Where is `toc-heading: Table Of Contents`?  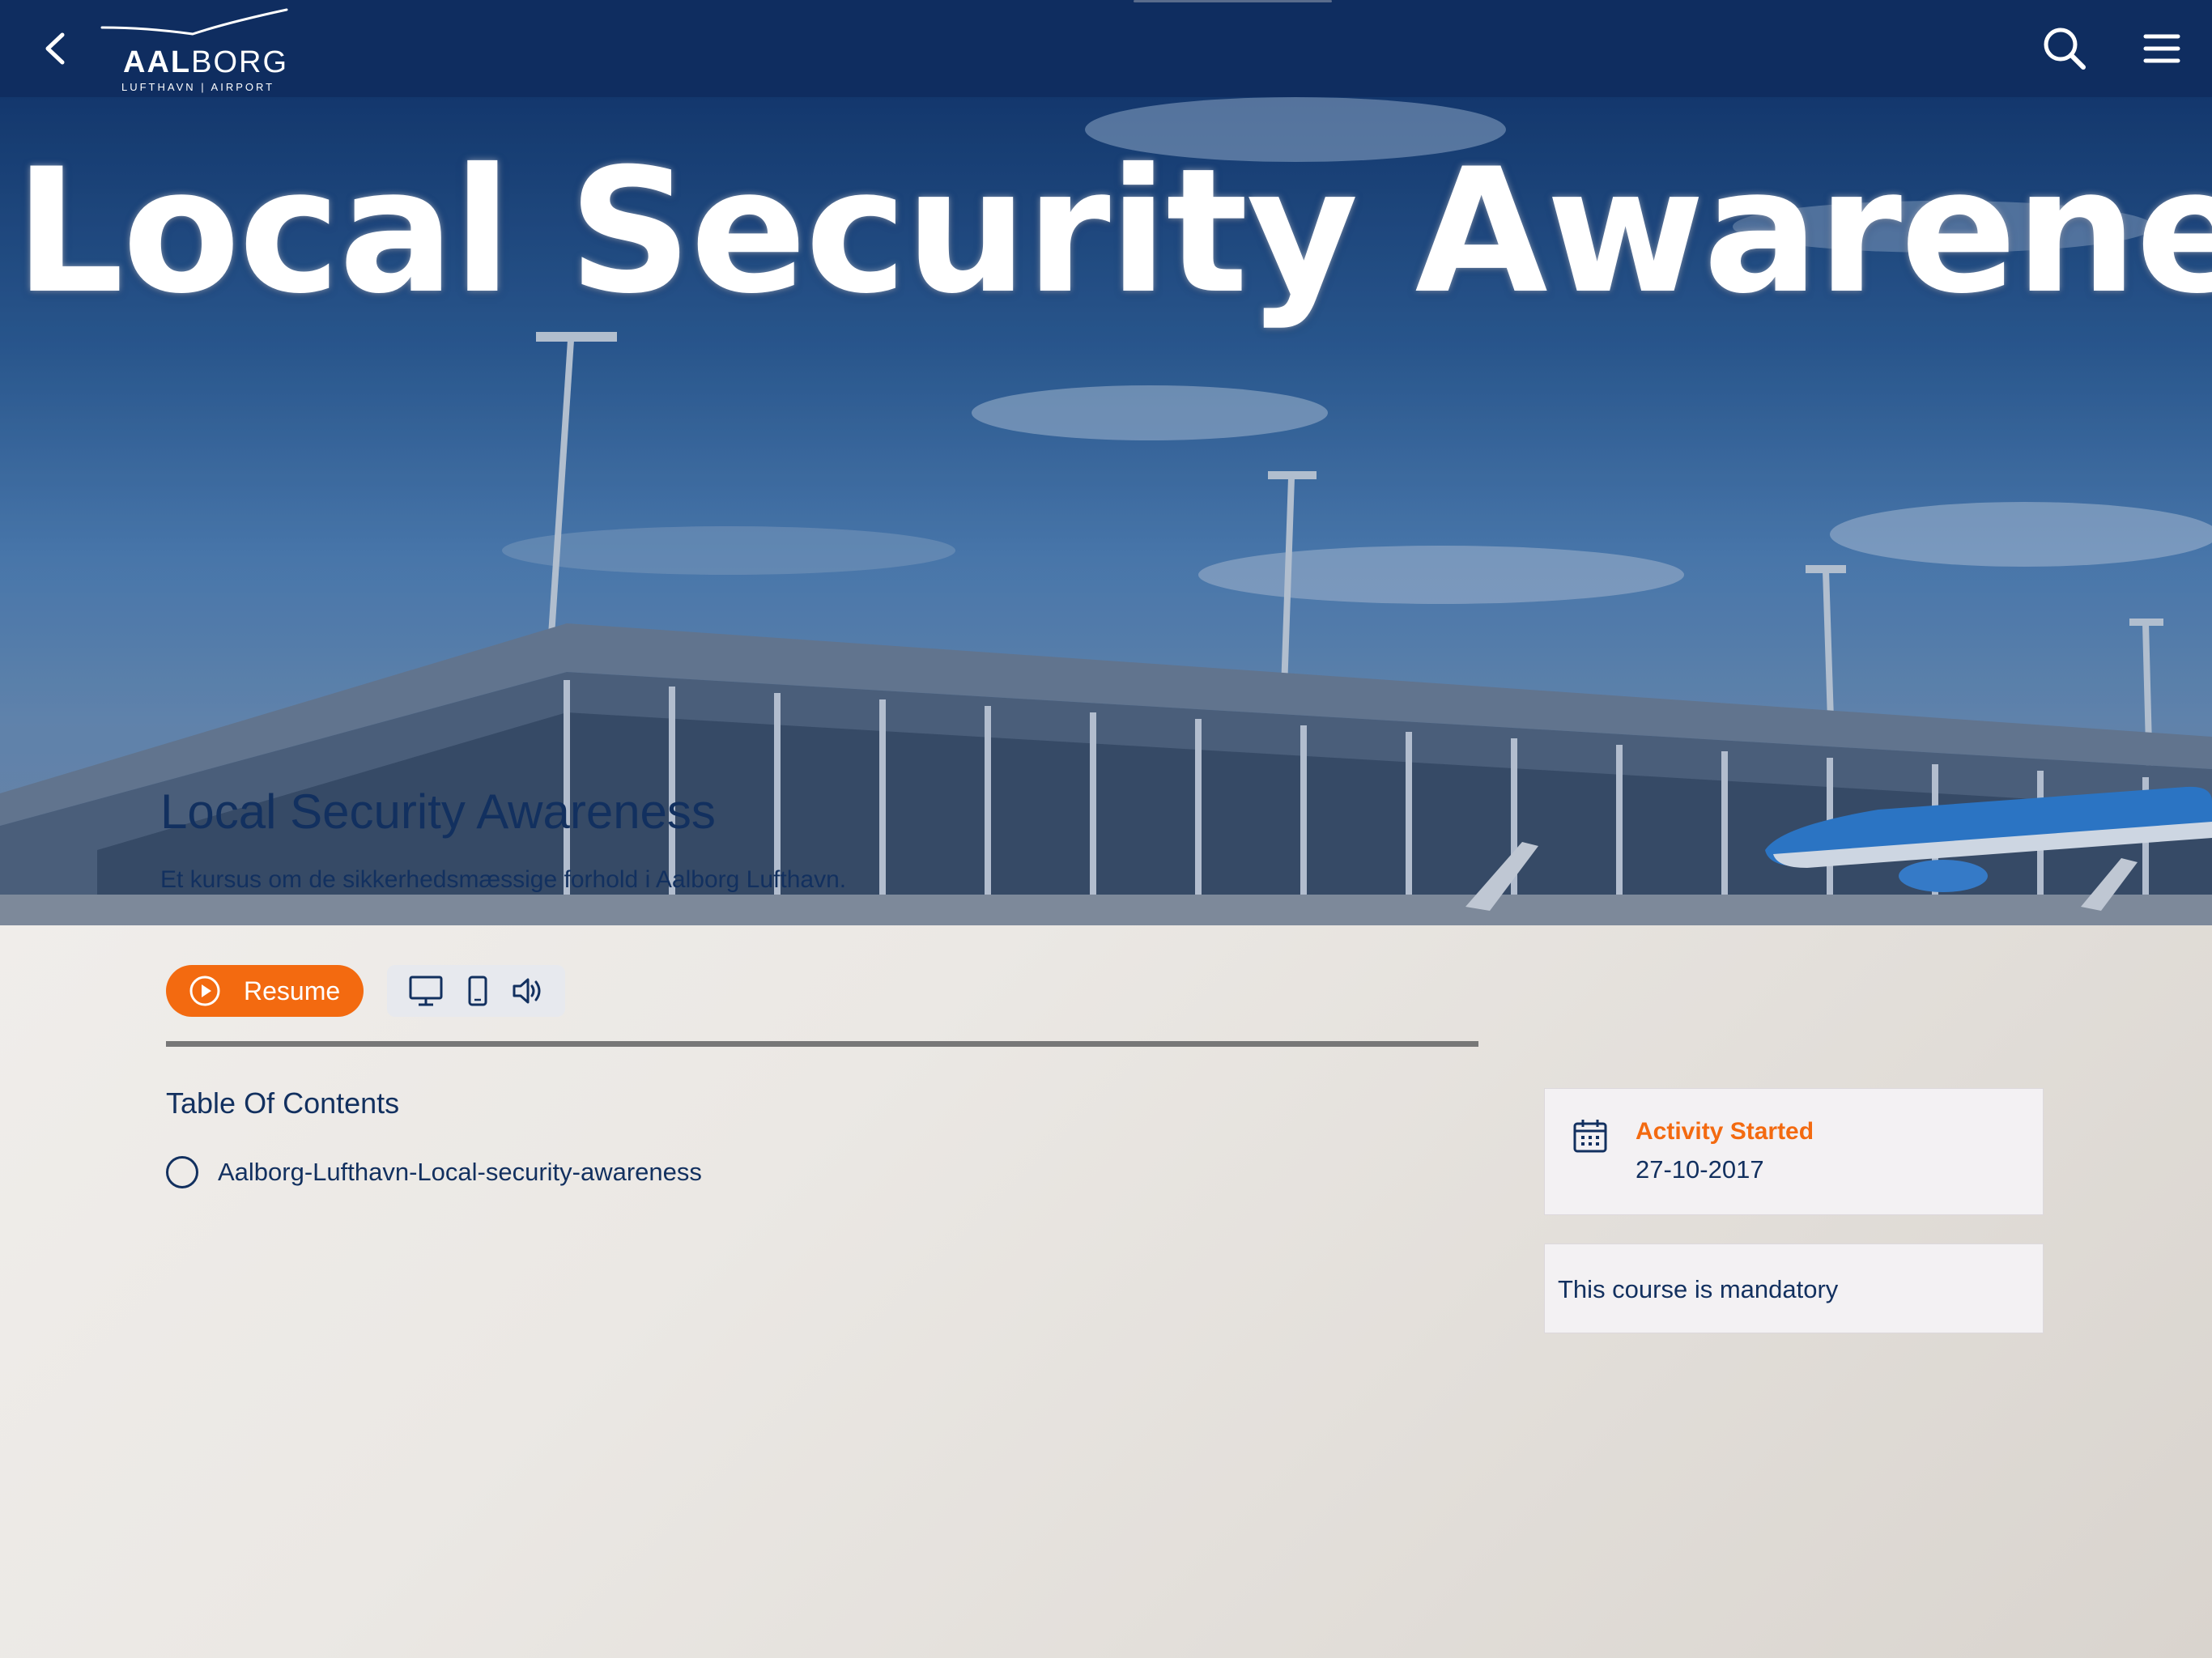
toc-heading: Table Of Contents is located at coordinates (283, 1103).